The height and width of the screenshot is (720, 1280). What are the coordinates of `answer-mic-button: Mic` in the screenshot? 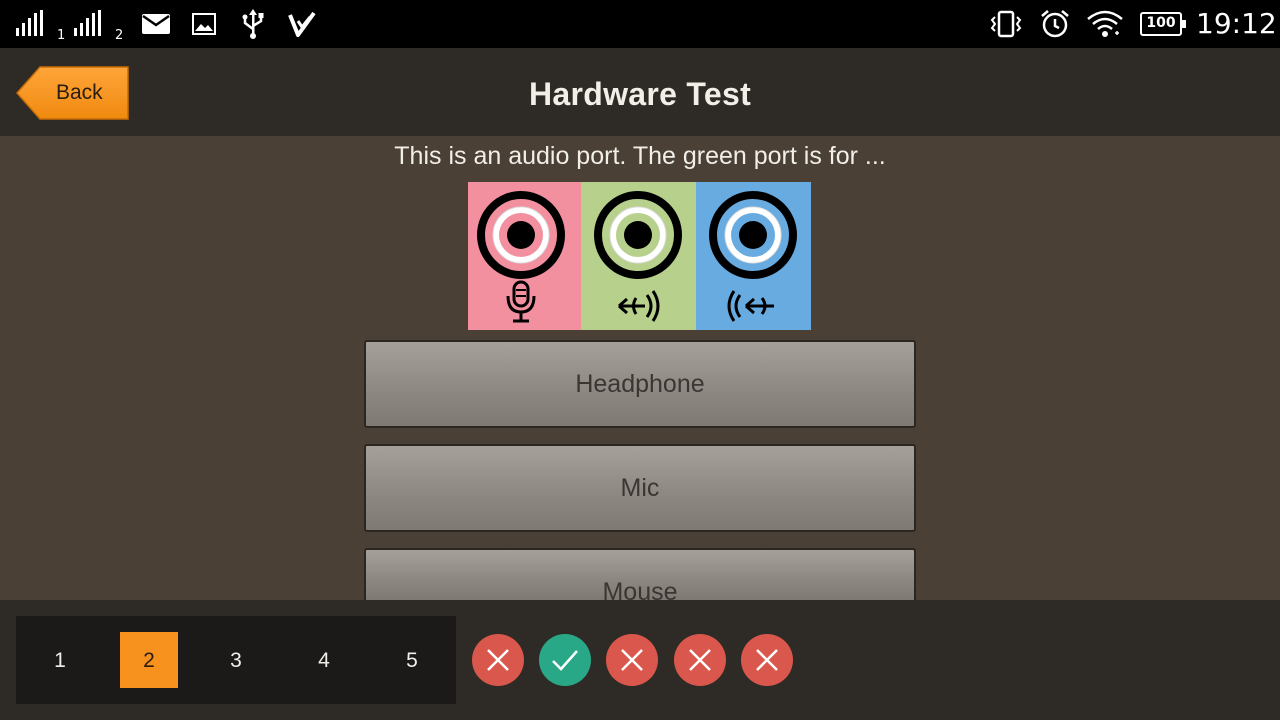 It's located at (640, 488).